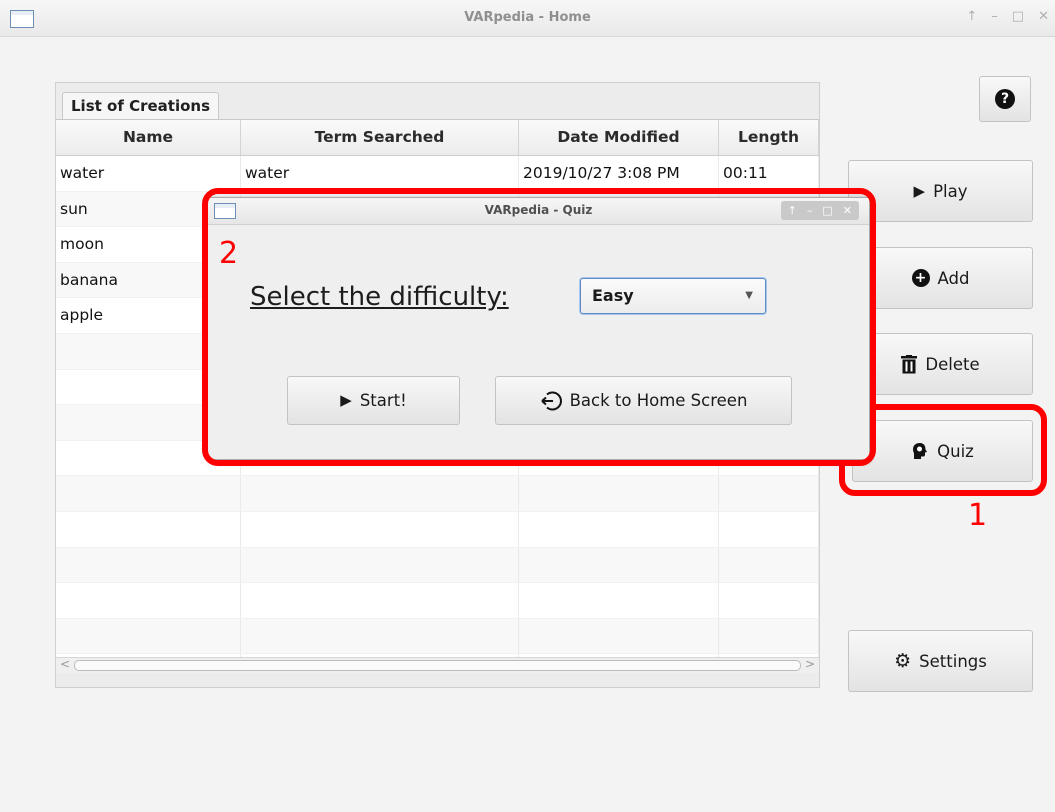 The width and height of the screenshot is (1055, 812). Describe the element at coordinates (658, 400) in the screenshot. I see `back-label: Back to Home Screen` at that location.